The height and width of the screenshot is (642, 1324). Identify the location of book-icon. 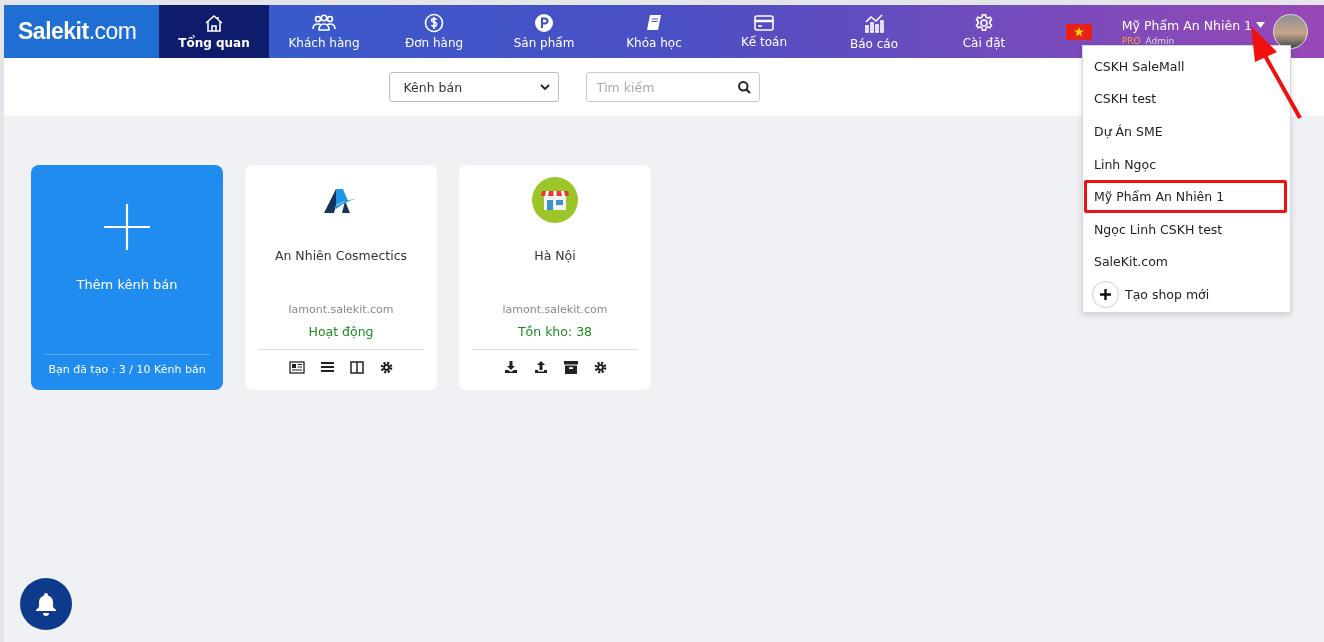
(654, 23).